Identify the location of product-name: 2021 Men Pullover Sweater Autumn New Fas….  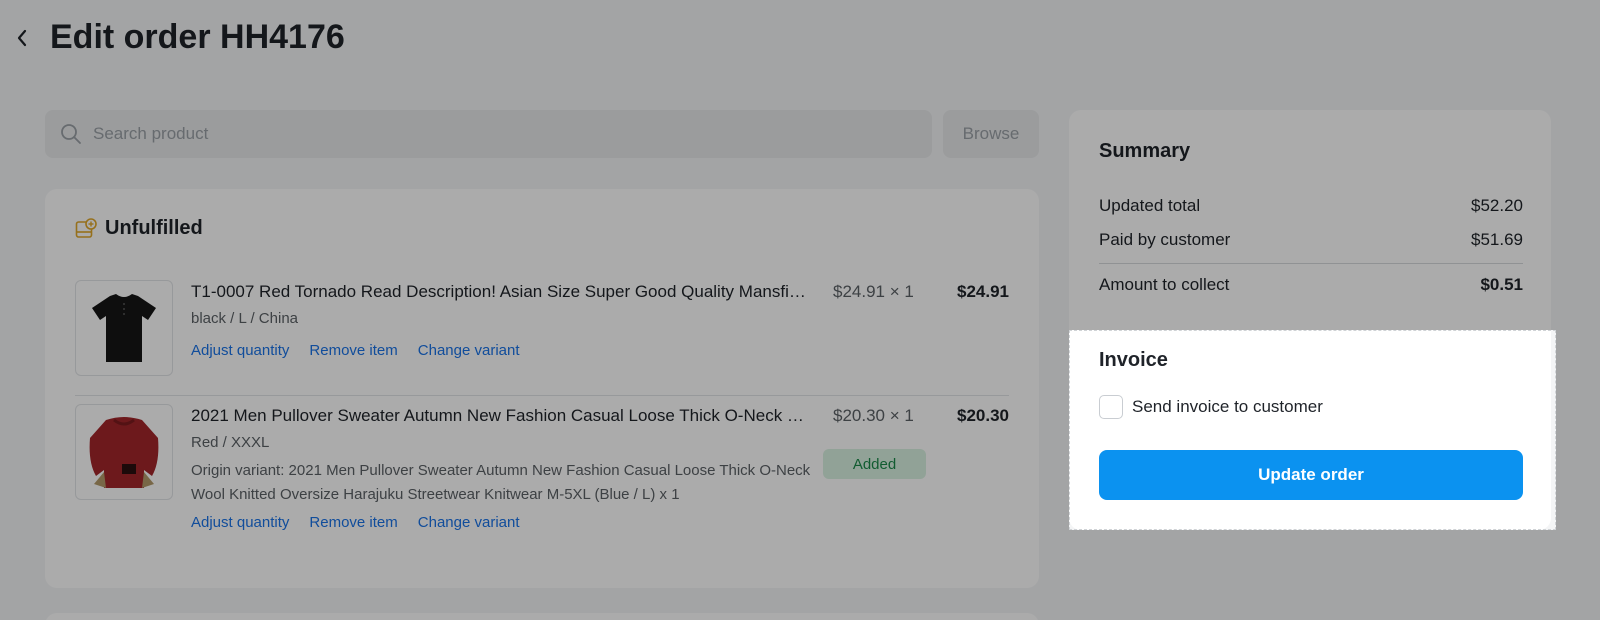
(502, 415).